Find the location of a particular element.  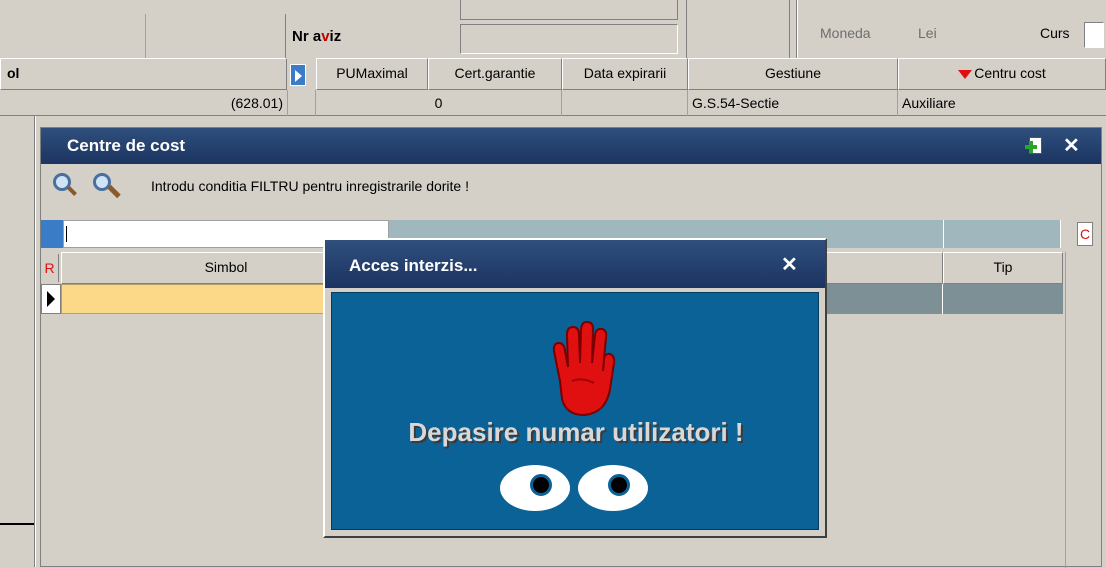

cell-pointer is located at coordinates (302, 103).